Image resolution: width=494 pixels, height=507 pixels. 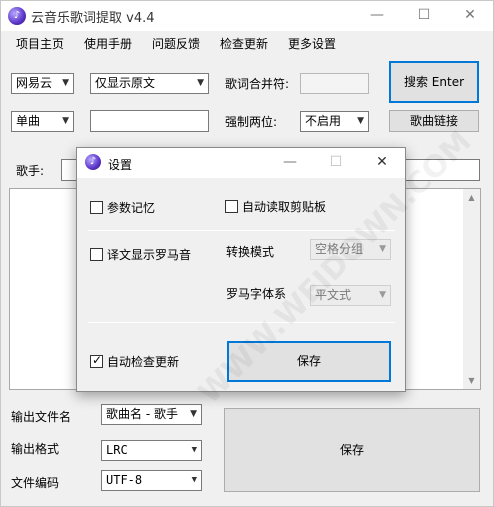 I want to click on window-title: 云音乐歌词提取 v4.4, so click(x=93, y=18).